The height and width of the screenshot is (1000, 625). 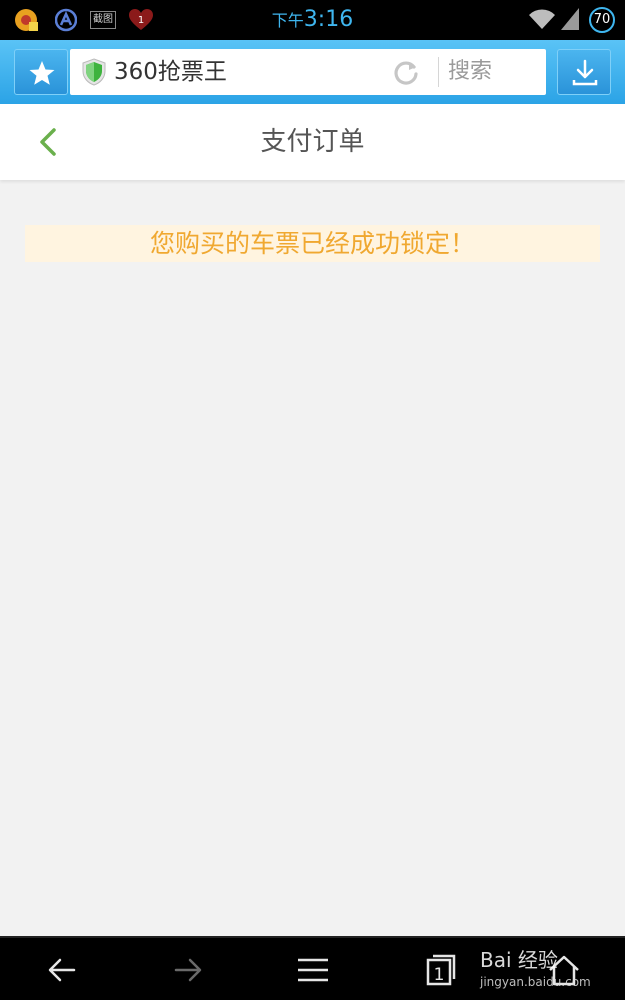 I want to click on url-divider, so click(x=438, y=72).